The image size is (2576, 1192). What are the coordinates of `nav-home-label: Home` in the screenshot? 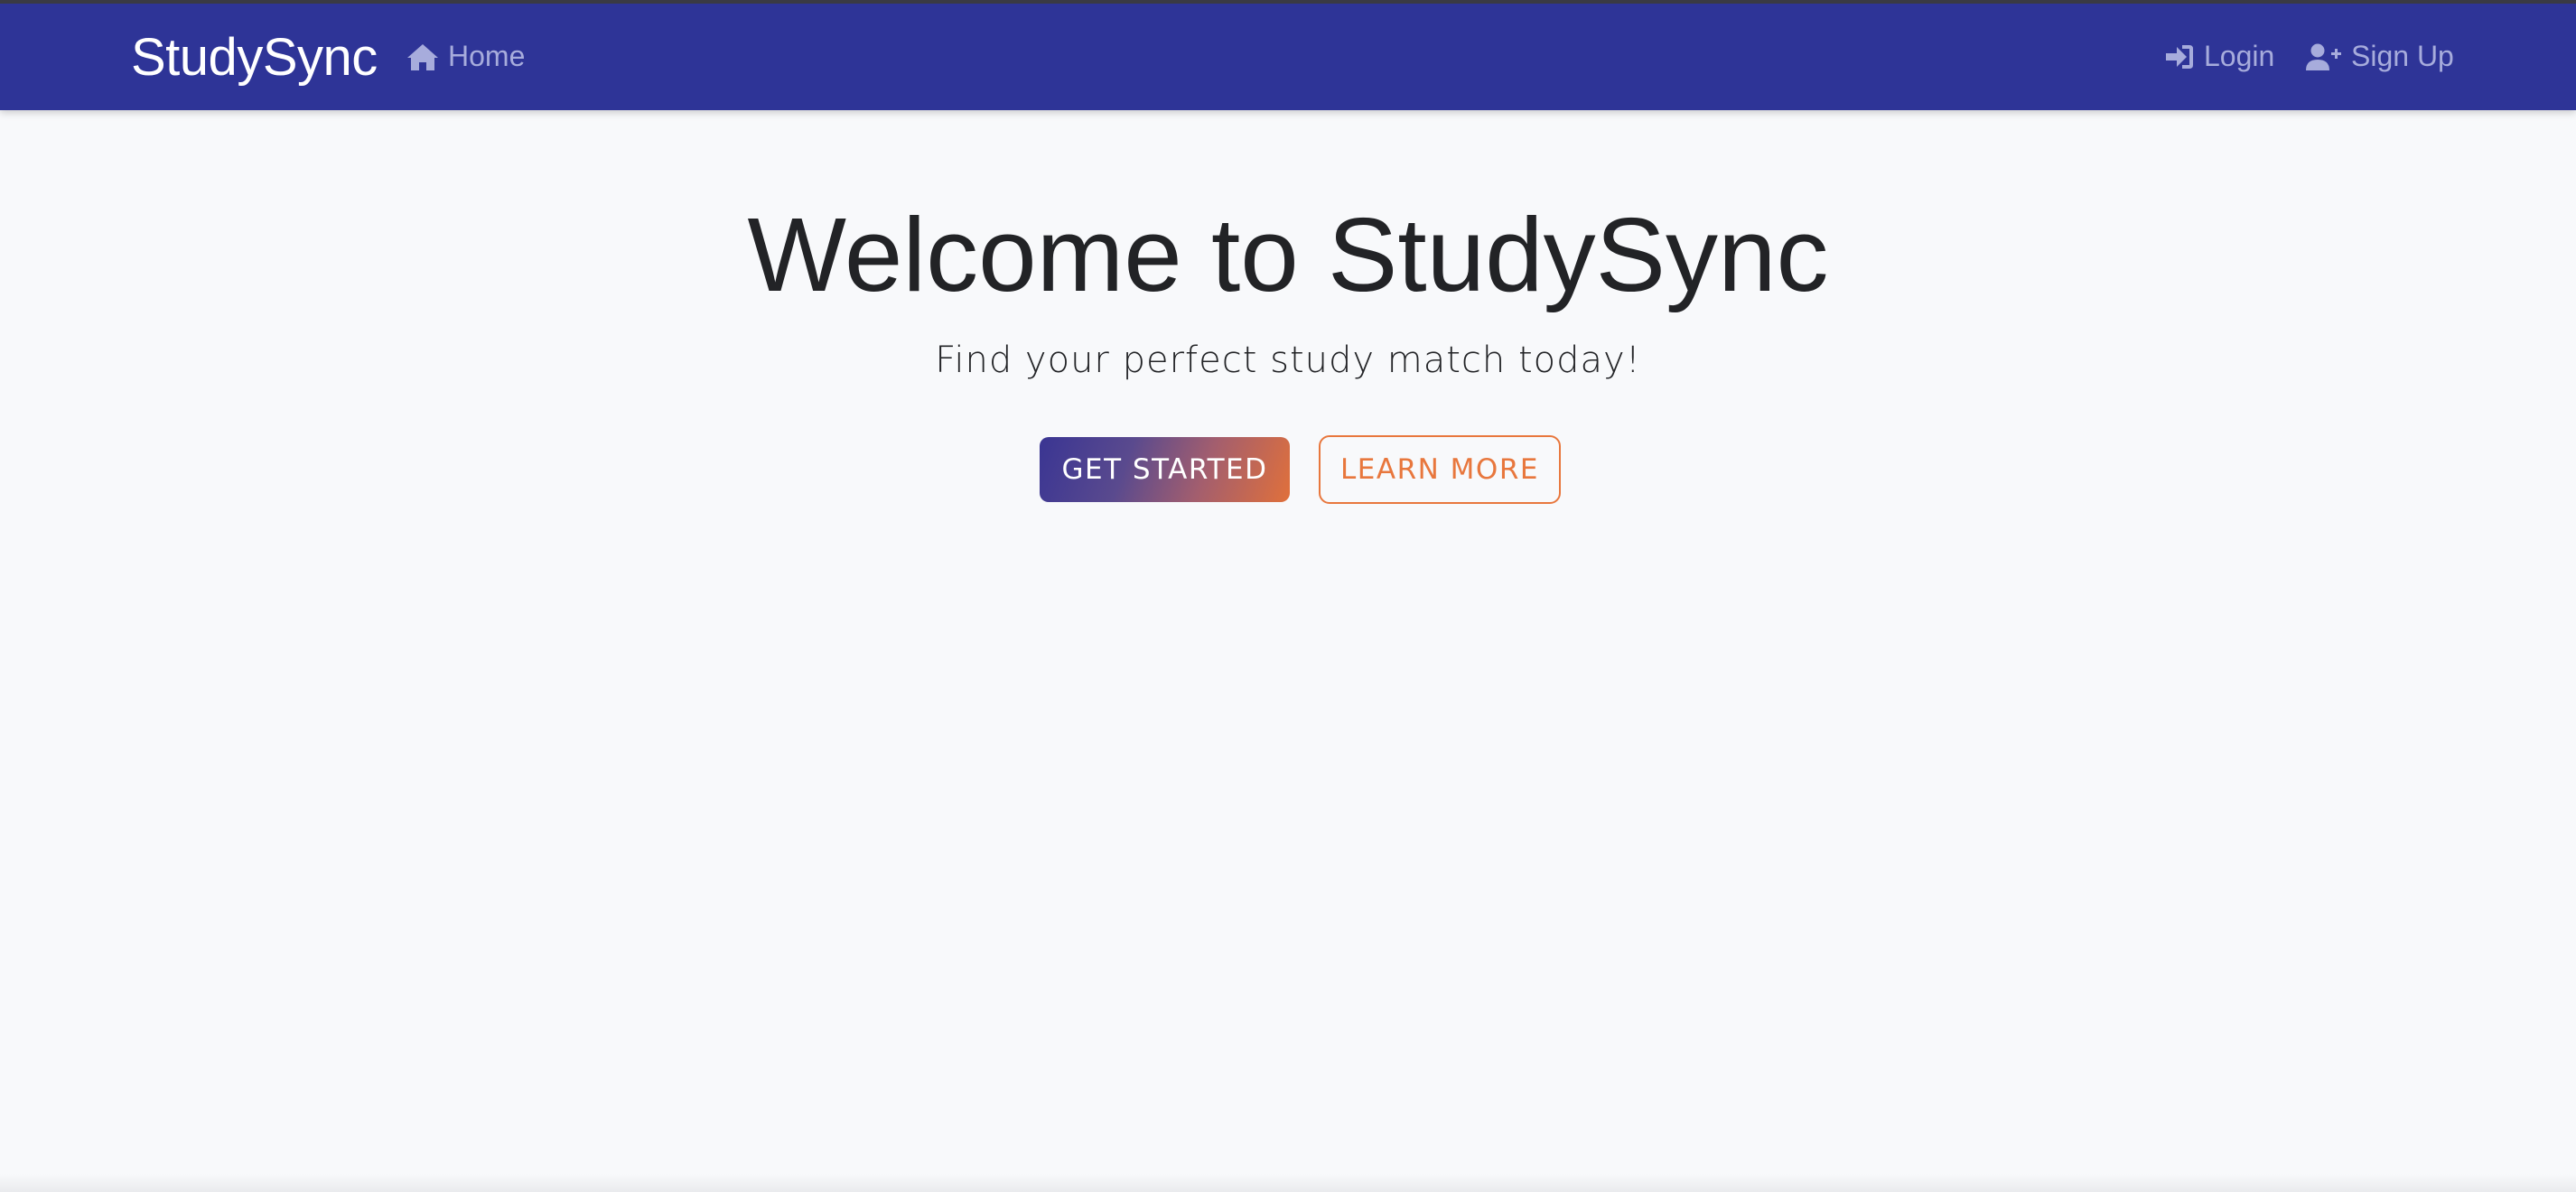 It's located at (487, 56).